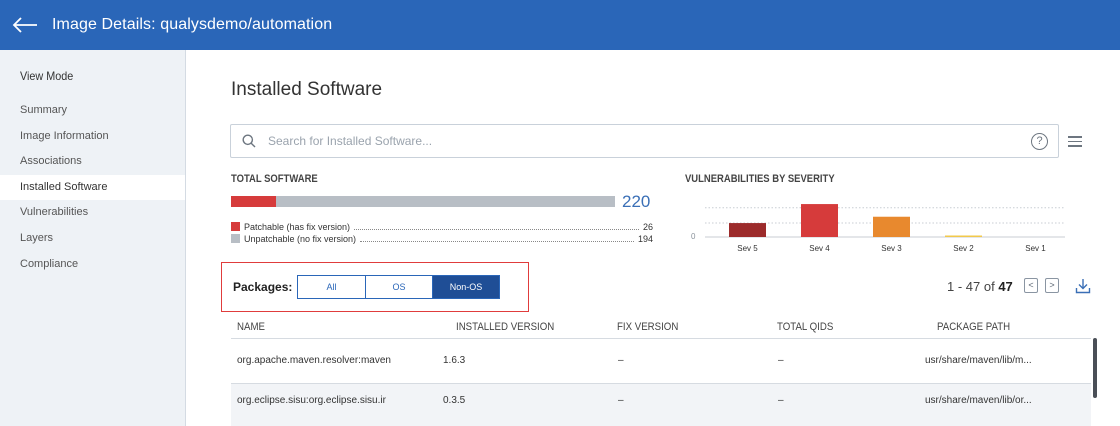 The image size is (1120, 426). I want to click on severity-tick-label: Sev 5, so click(747, 248).